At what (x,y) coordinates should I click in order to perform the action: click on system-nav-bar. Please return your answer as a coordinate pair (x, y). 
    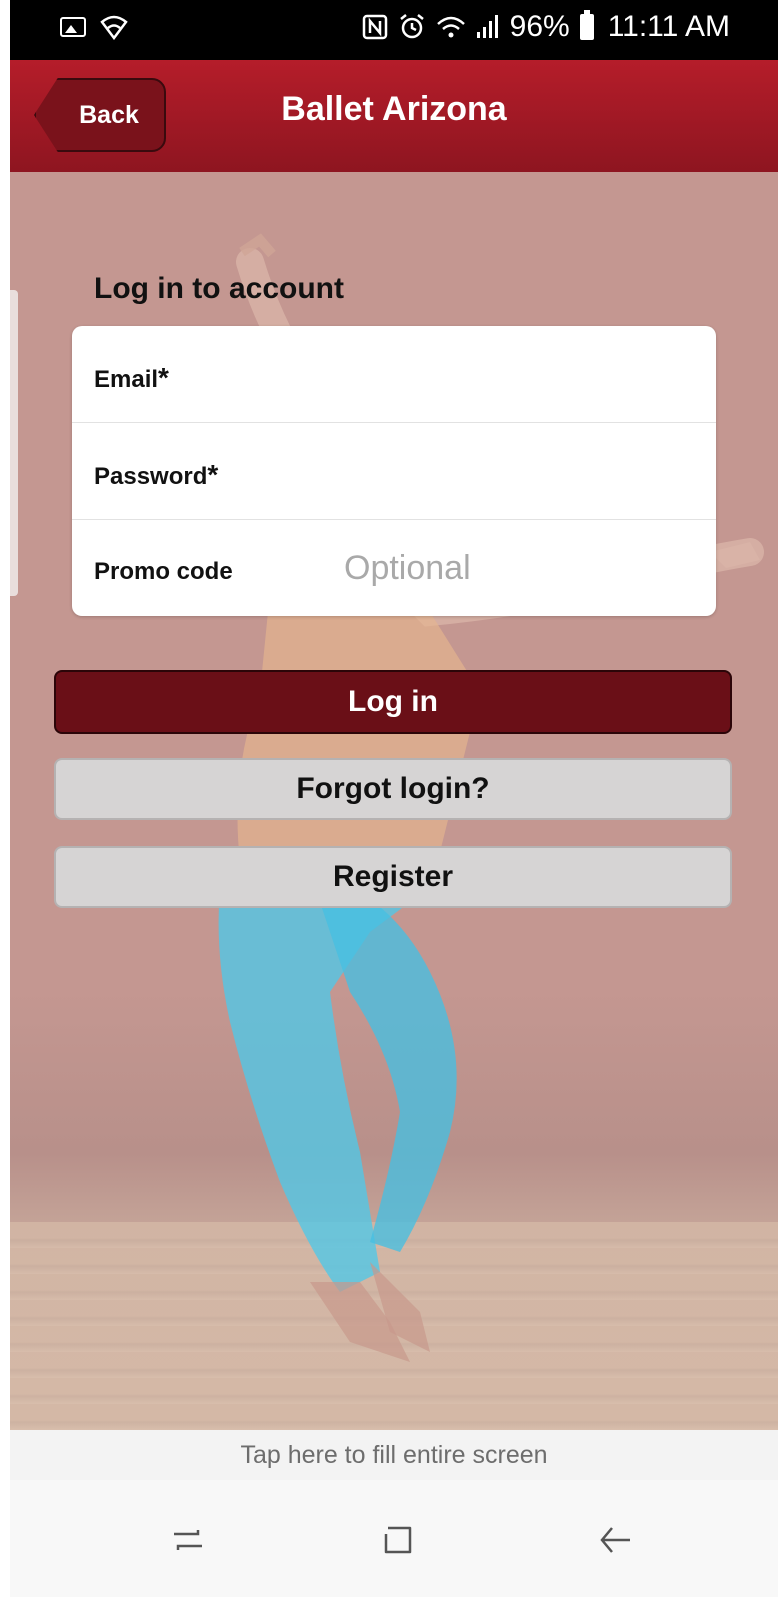
    Looking at the image, I should click on (394, 1538).